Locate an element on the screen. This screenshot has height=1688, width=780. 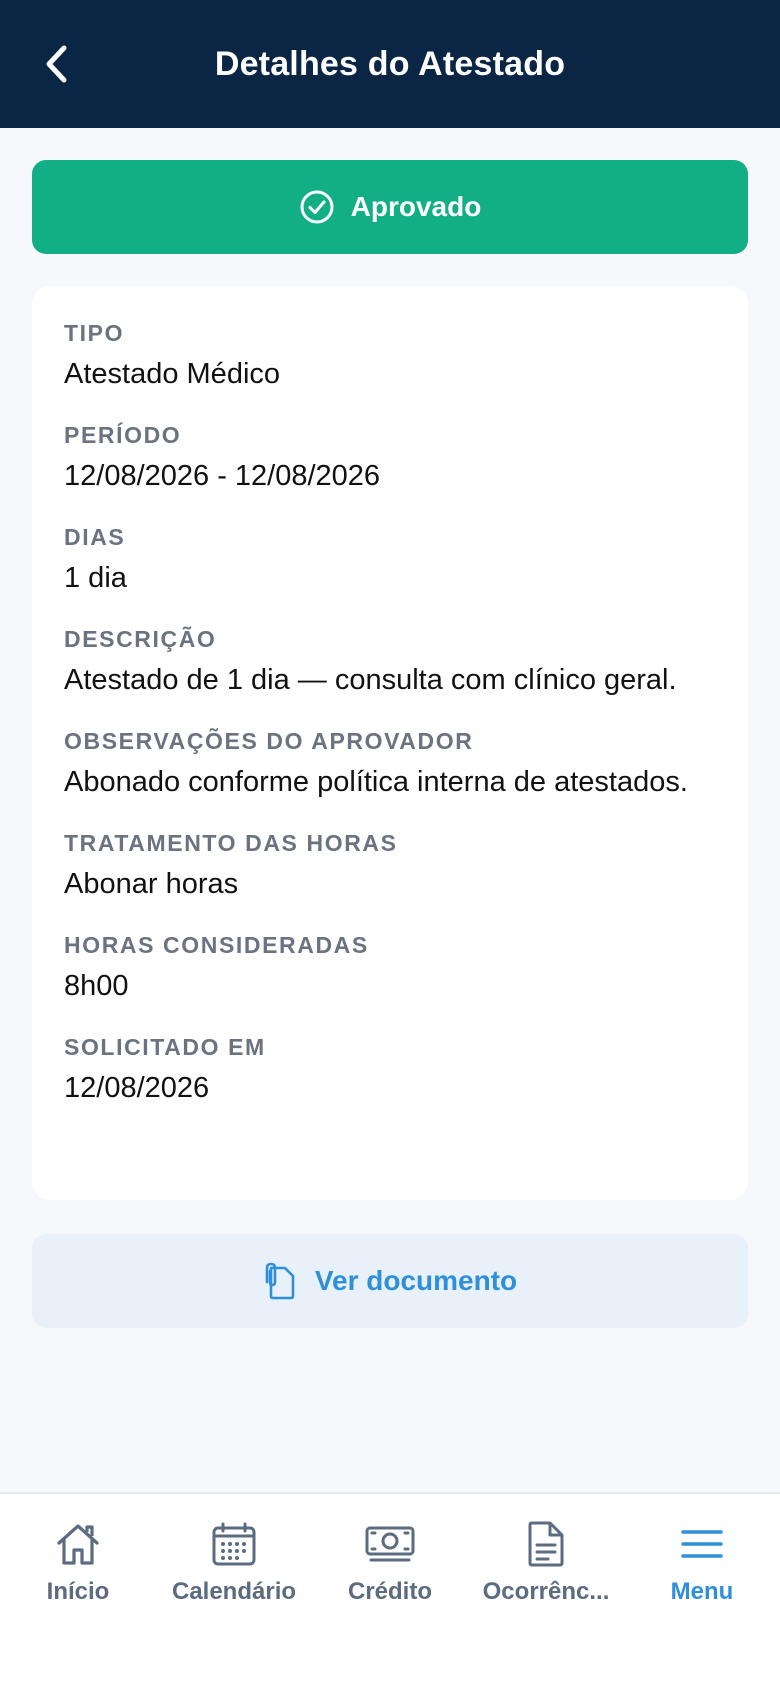
chevron-left-icon is located at coordinates (56, 64).